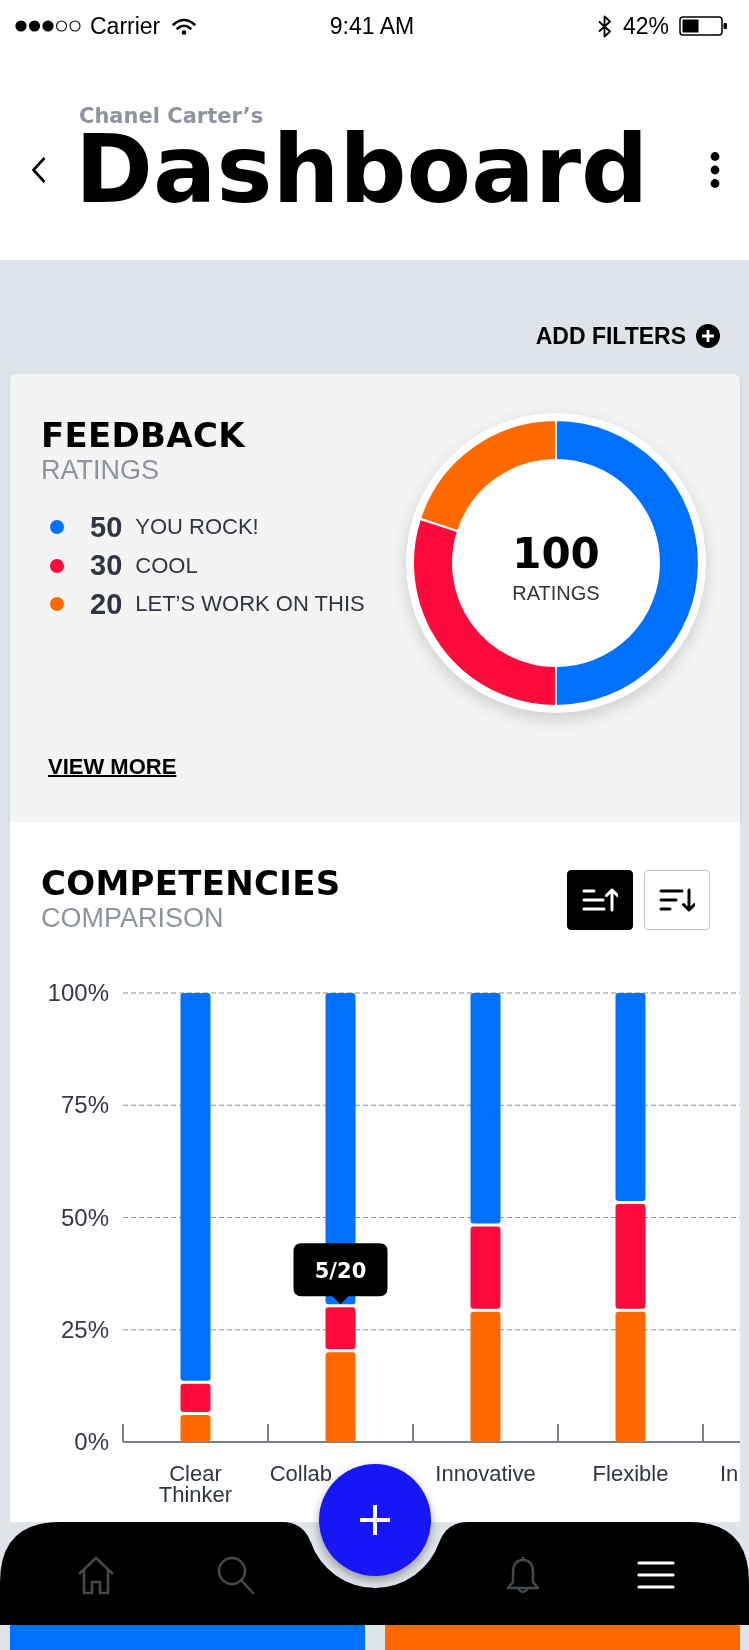 The width and height of the screenshot is (749, 1650). I want to click on category-label: Innovative, so click(485, 1473).